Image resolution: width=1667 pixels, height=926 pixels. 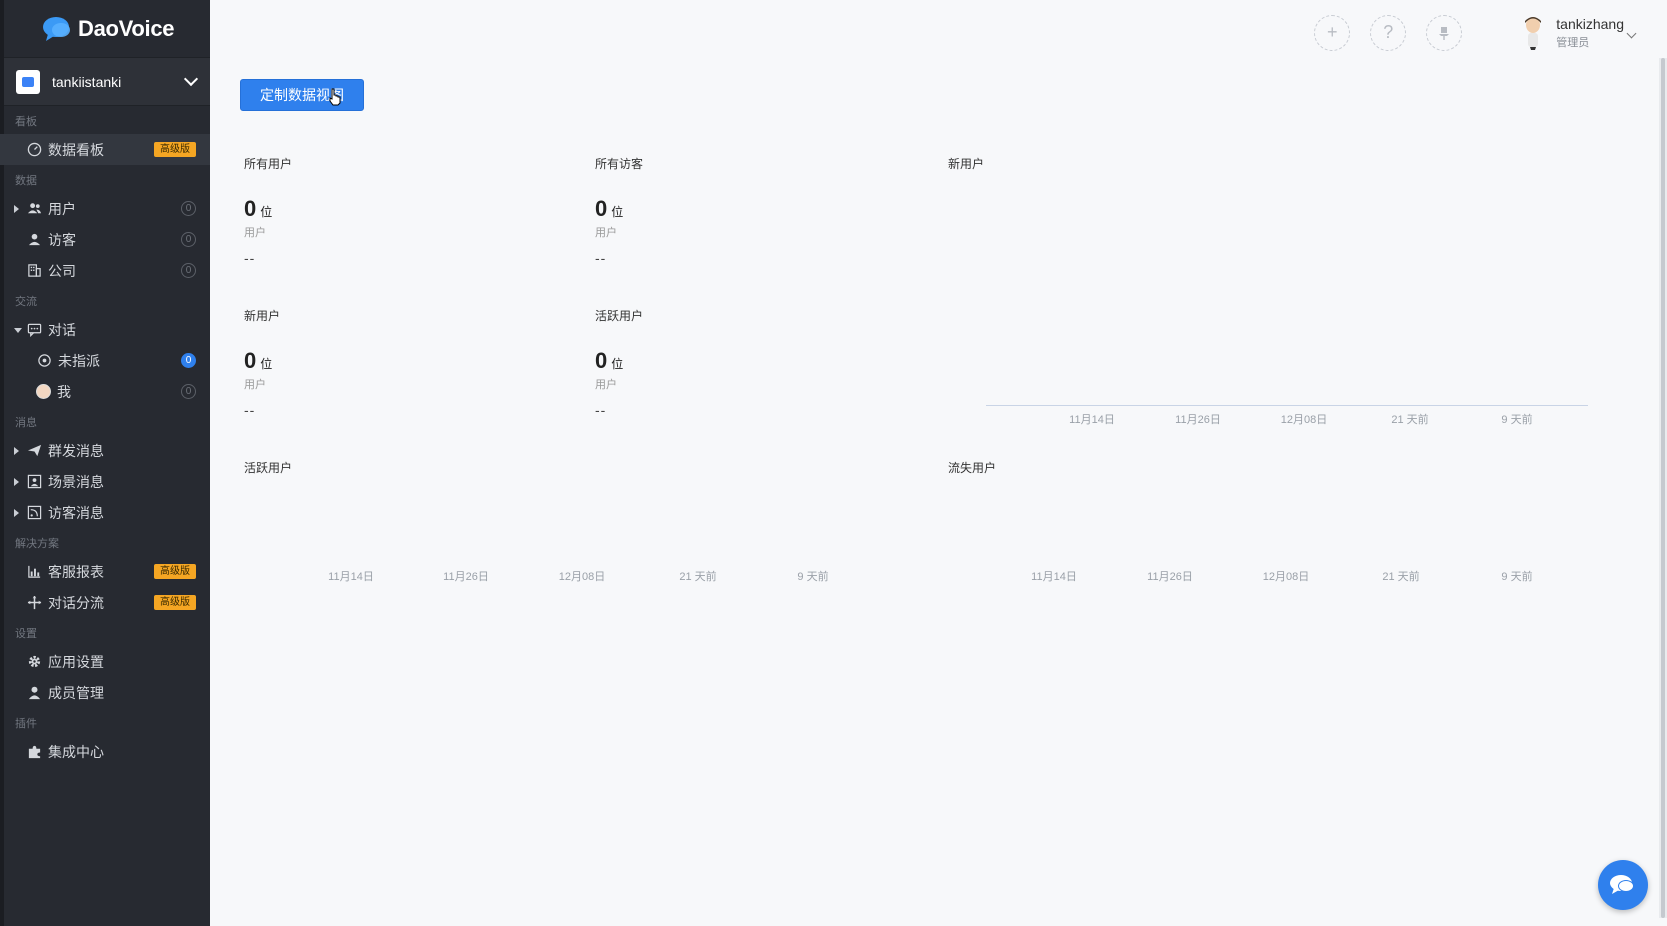 I want to click on sidebar-item-me: 我 0, so click(x=105, y=391).